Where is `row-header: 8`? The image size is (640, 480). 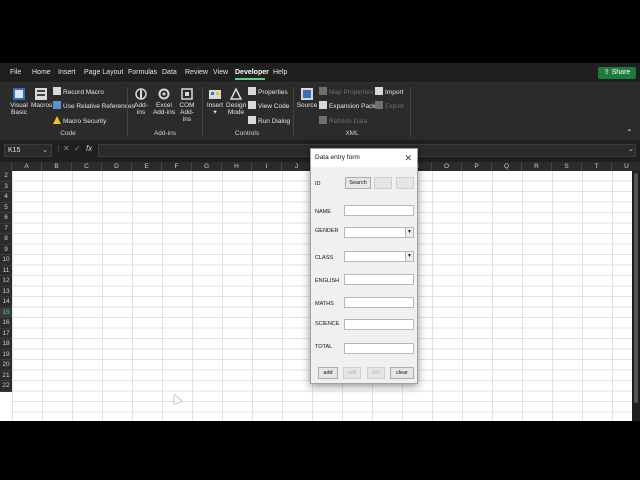 row-header: 8 is located at coordinates (6, 239).